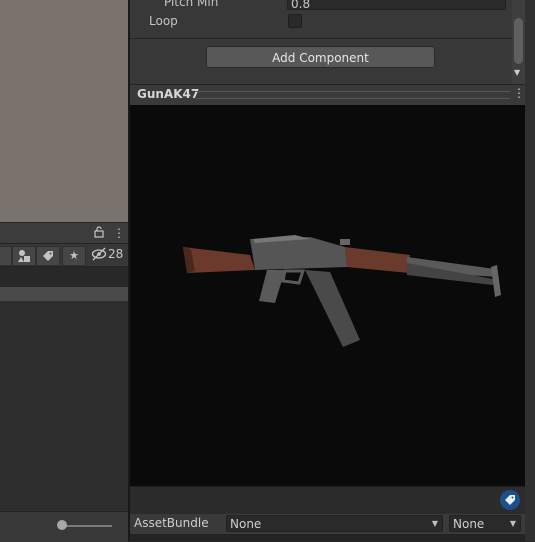 Image resolution: width=535 pixels, height=542 pixels. What do you see at coordinates (163, 21) in the screenshot?
I see `loop-label: Loop` at bounding box center [163, 21].